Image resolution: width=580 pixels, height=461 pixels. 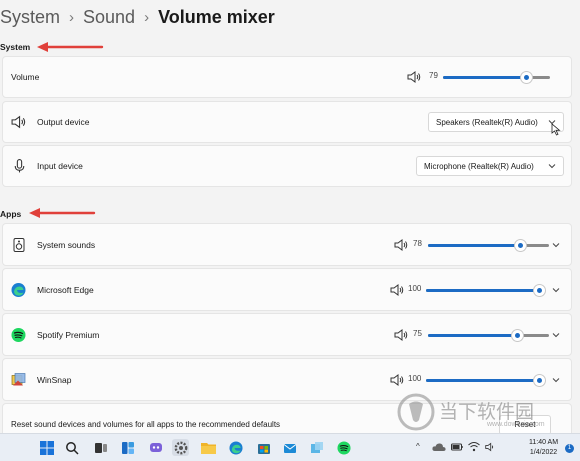 What do you see at coordinates (544, 442) in the screenshot?
I see `clock-time: 11:40 AM` at bounding box center [544, 442].